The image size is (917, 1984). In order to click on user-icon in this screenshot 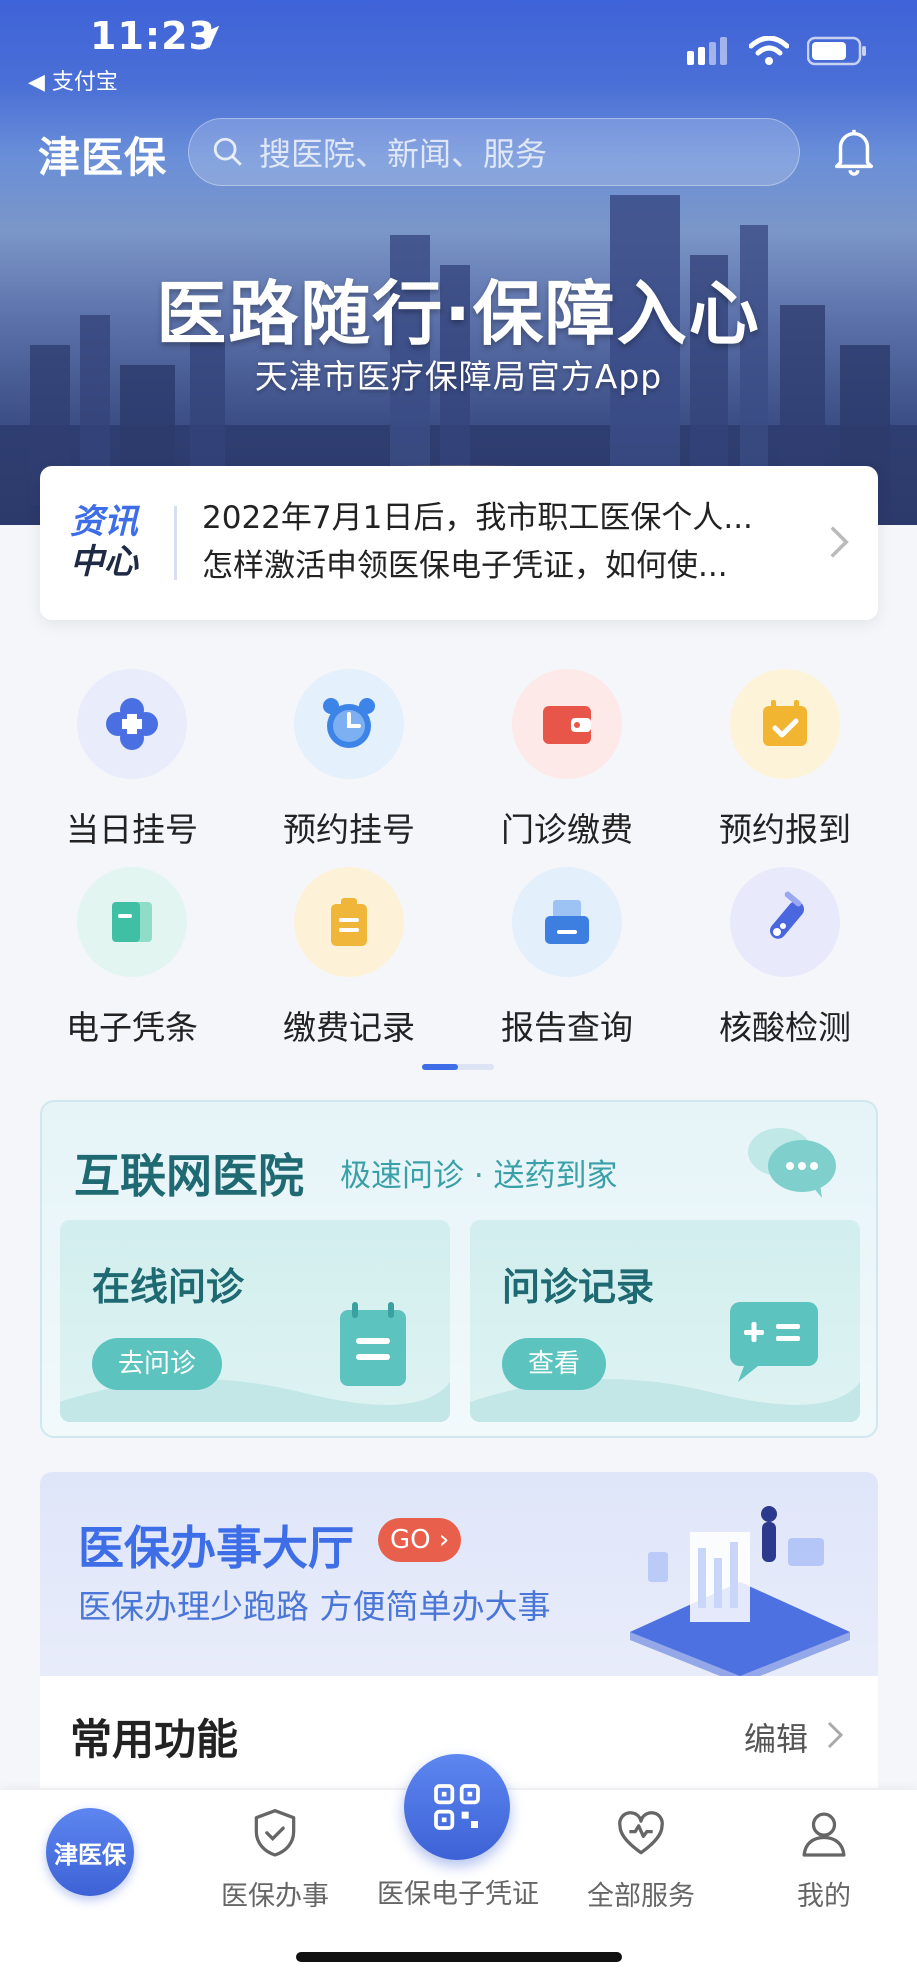, I will do `click(824, 1834)`.